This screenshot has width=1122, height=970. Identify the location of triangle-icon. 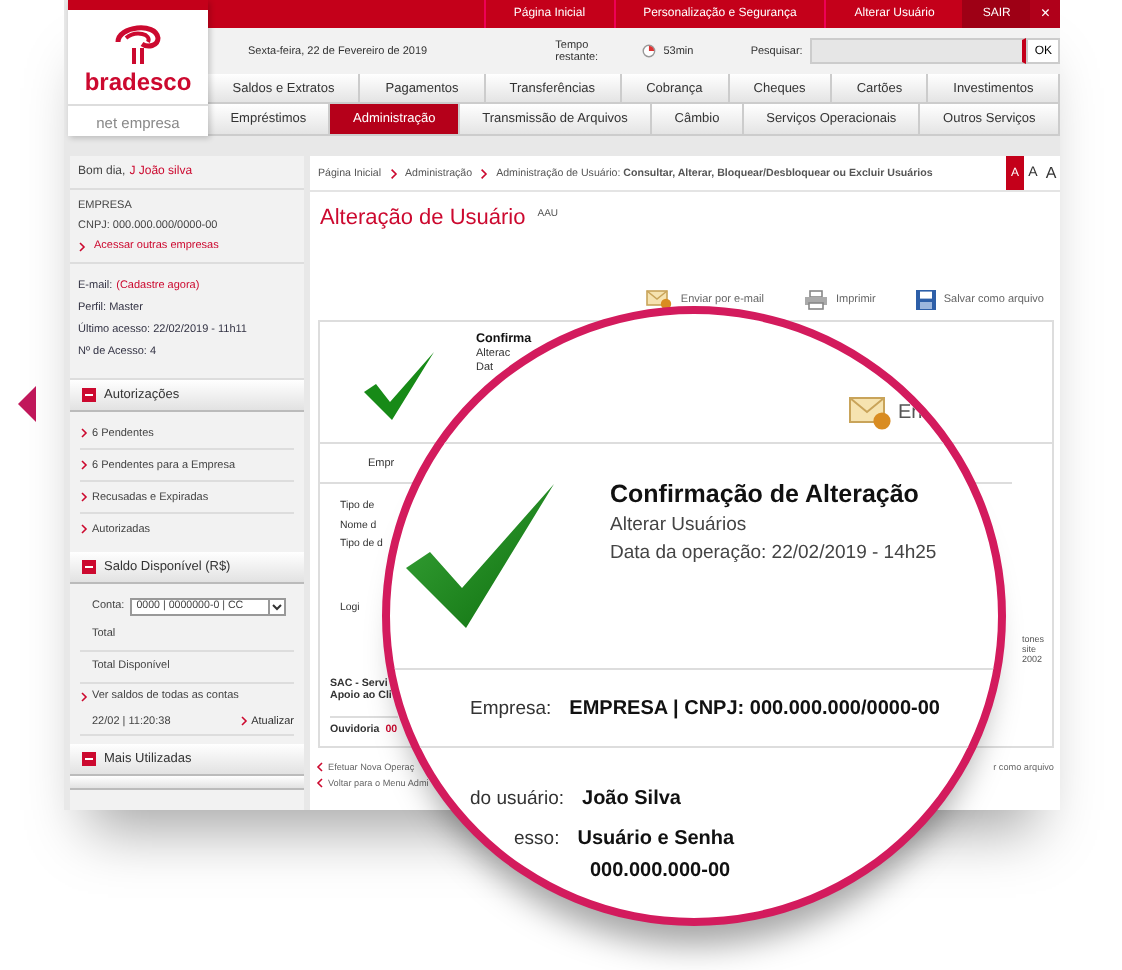
(27, 404).